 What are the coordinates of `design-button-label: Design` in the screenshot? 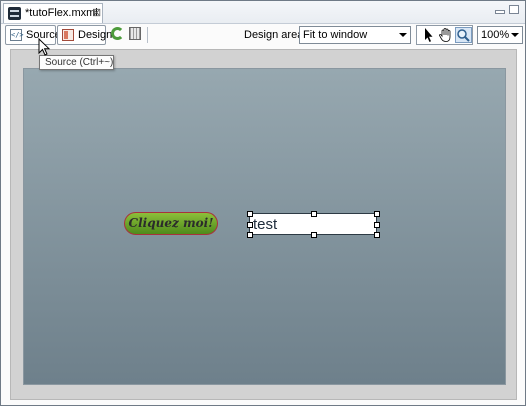 It's located at (95, 35).